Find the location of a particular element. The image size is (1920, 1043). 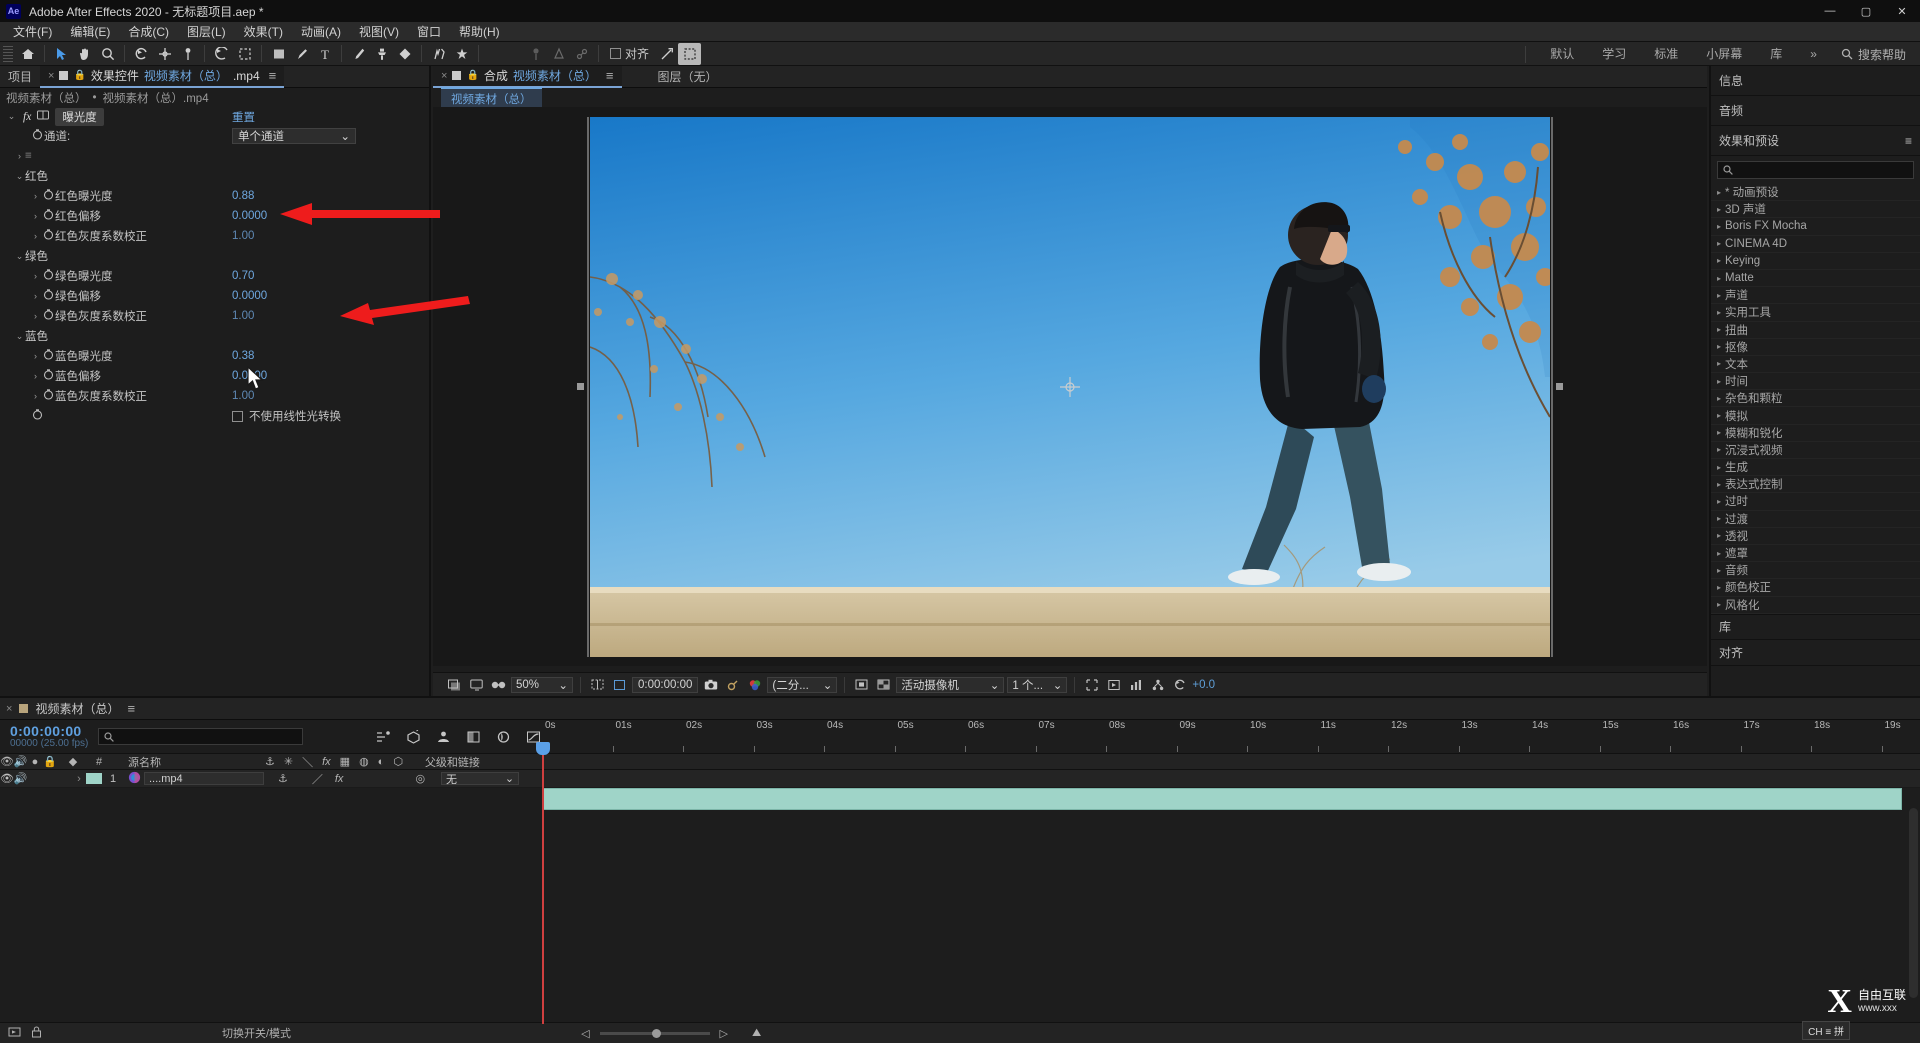

tab-composition: × 🔒 合成 视频素材（总） ≡ is located at coordinates (527, 76).